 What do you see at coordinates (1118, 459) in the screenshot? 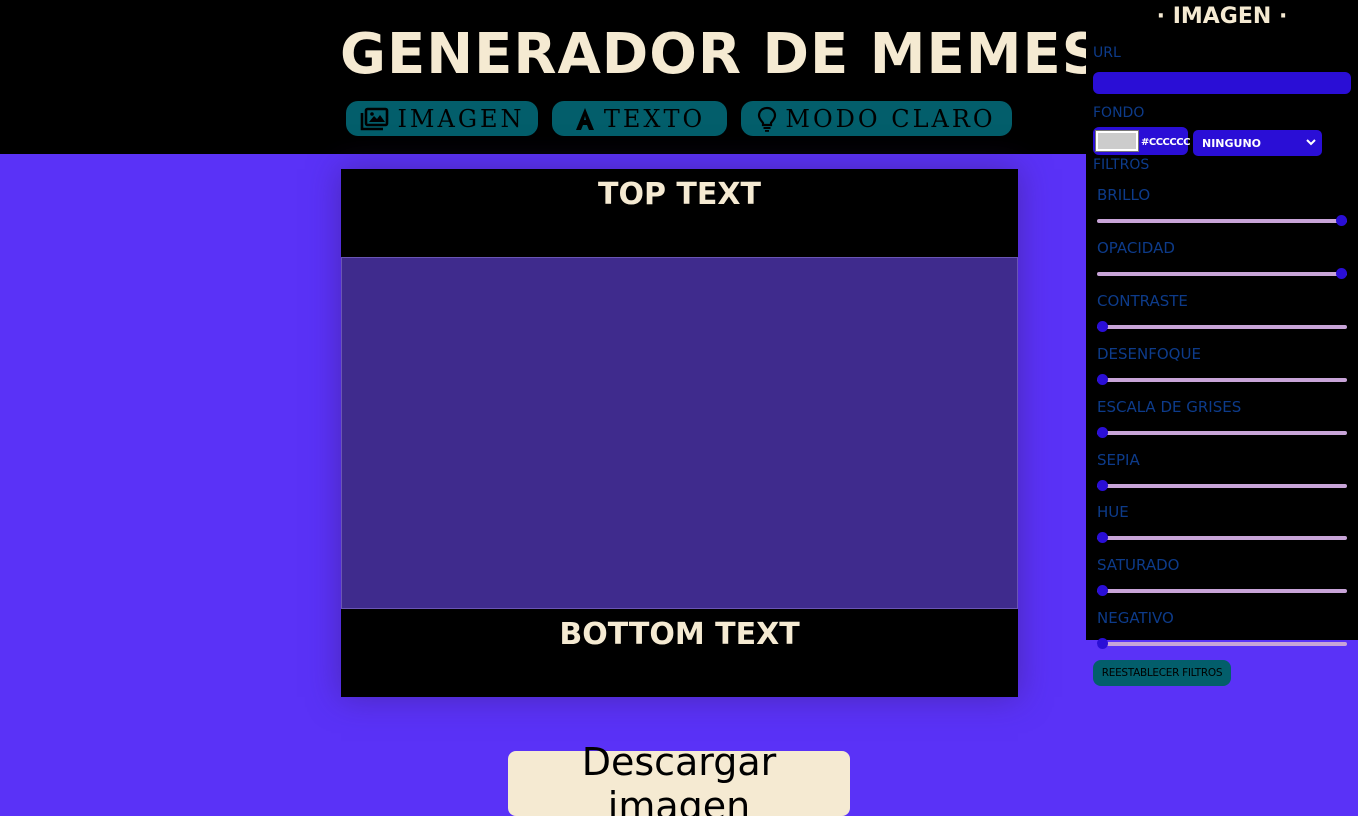
I see `filter-label: SEPIA` at bounding box center [1118, 459].